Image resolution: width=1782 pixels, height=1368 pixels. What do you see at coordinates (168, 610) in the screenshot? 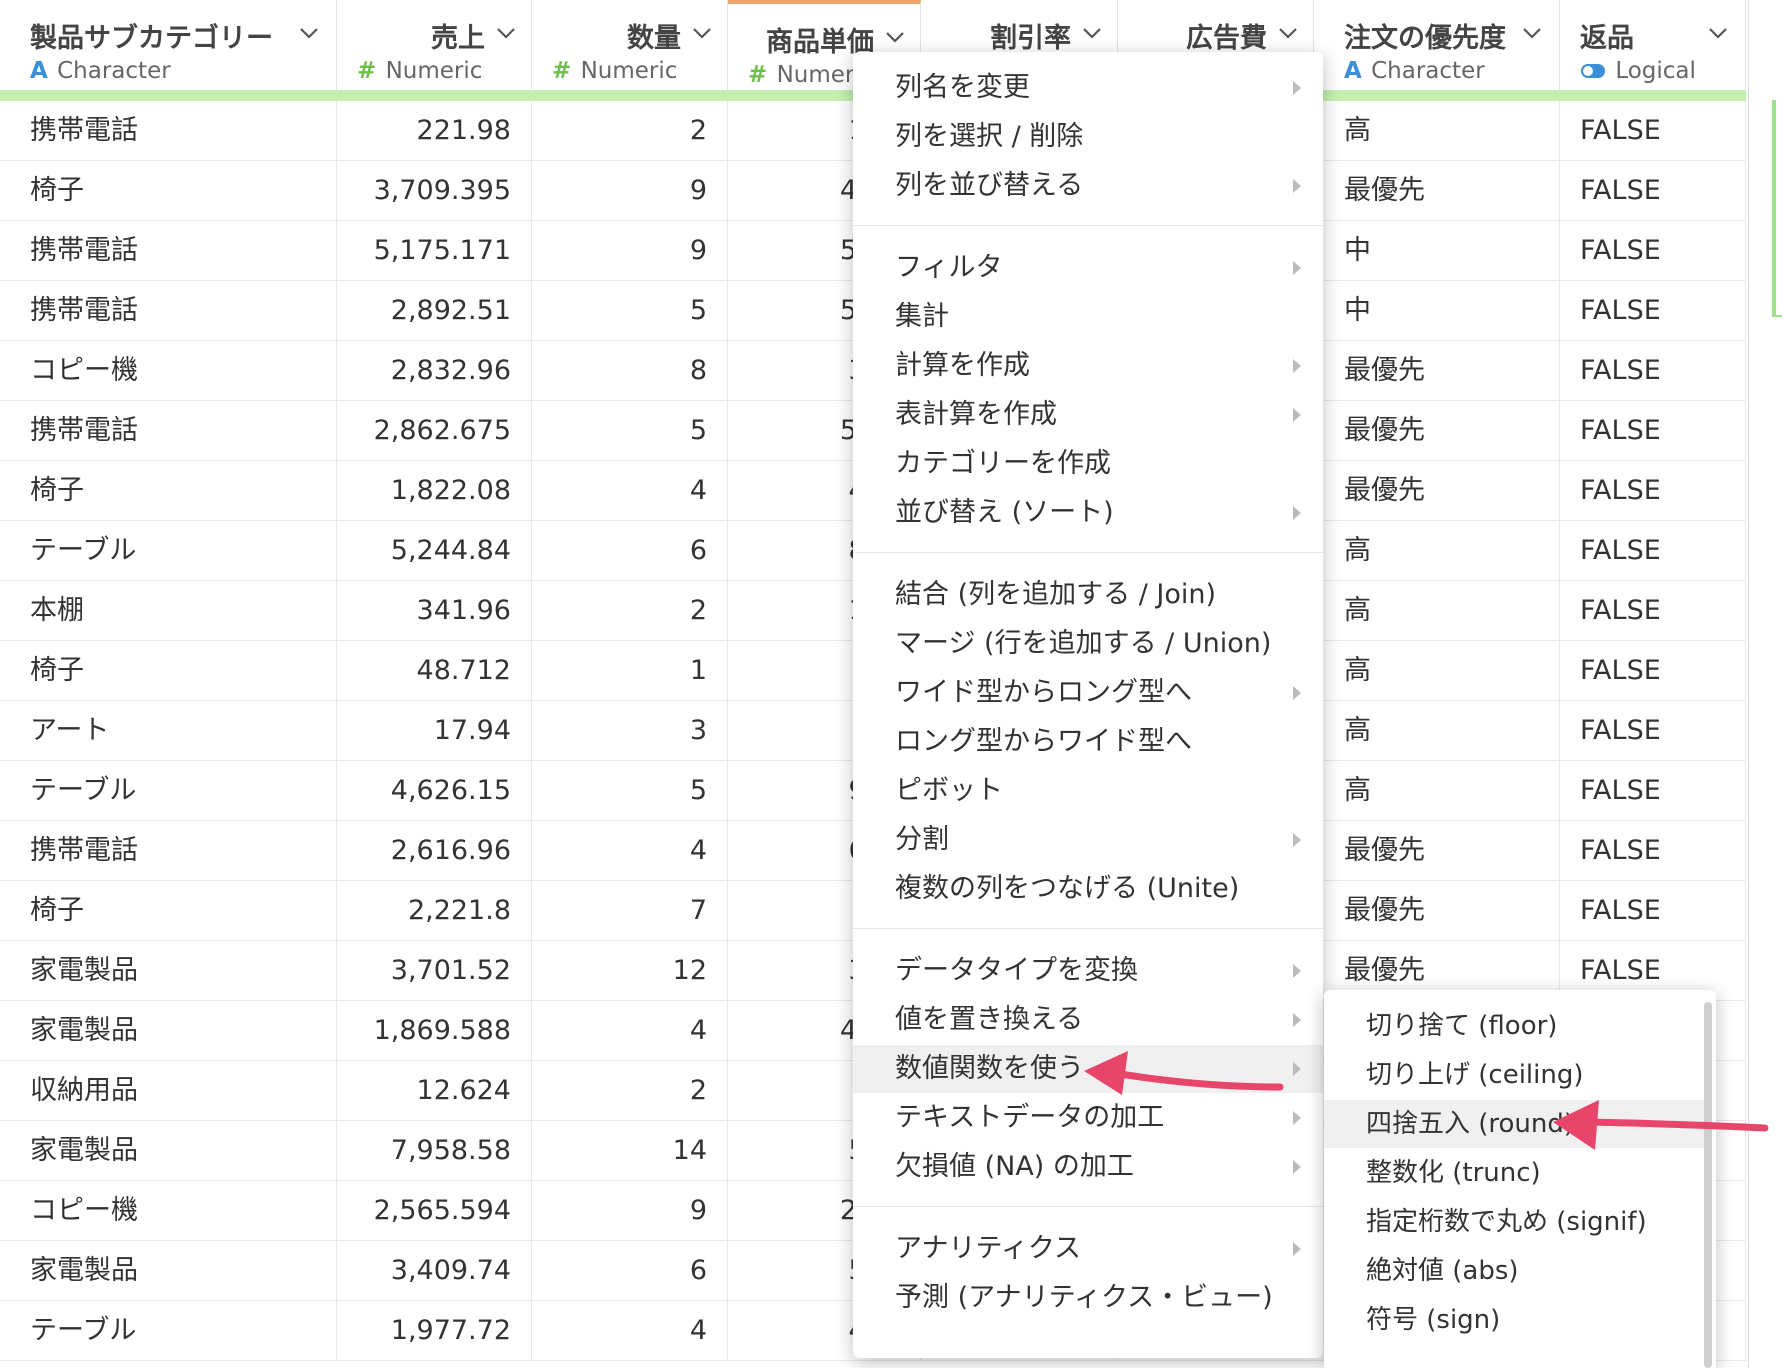
I see `cell-subcategory: 本棚` at bounding box center [168, 610].